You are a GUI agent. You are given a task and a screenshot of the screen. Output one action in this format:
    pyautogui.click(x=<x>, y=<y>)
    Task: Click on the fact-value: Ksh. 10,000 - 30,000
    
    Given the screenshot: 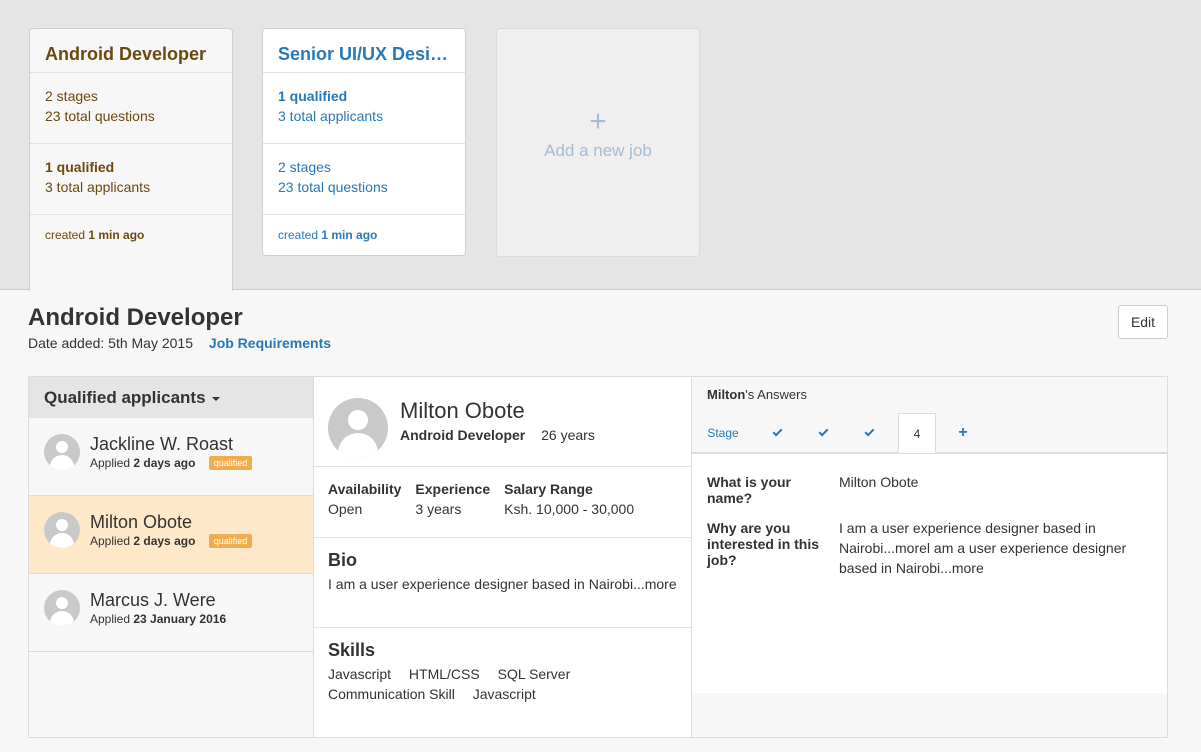 What is the action you would take?
    pyautogui.click(x=569, y=509)
    